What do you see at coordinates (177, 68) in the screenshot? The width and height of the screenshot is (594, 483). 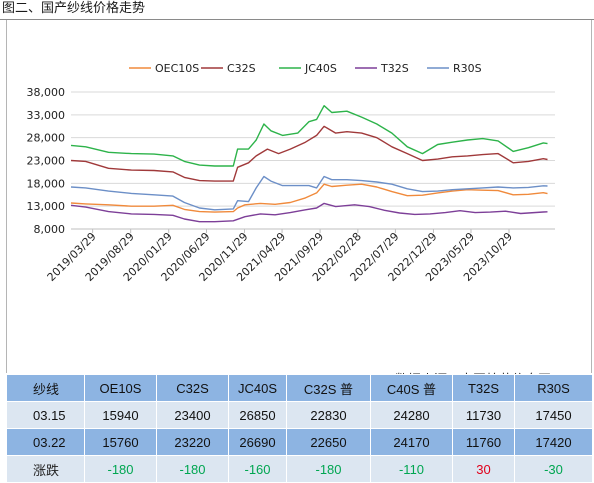 I see `legend-label: OEC10S` at bounding box center [177, 68].